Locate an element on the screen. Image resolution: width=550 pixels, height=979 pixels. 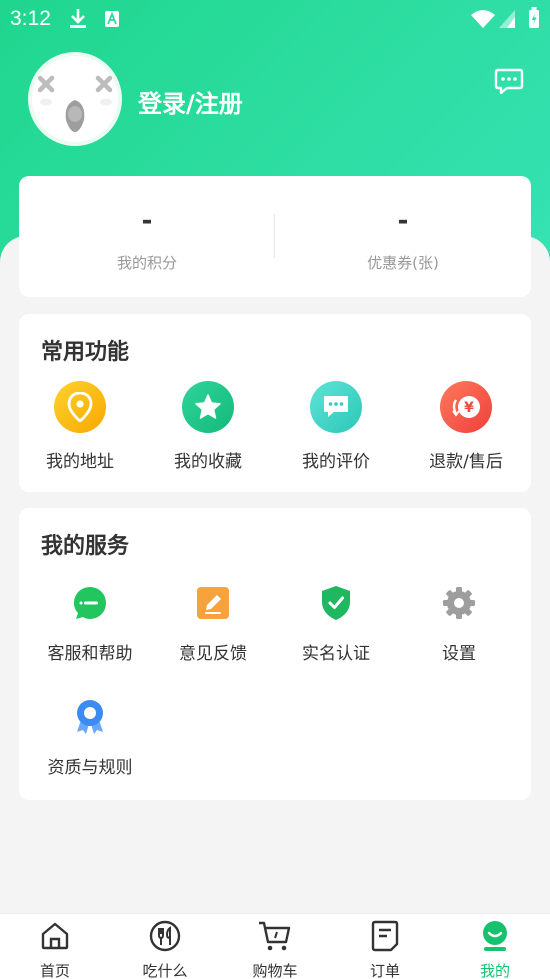
tab-home-label: 首页 is located at coordinates (54, 970).